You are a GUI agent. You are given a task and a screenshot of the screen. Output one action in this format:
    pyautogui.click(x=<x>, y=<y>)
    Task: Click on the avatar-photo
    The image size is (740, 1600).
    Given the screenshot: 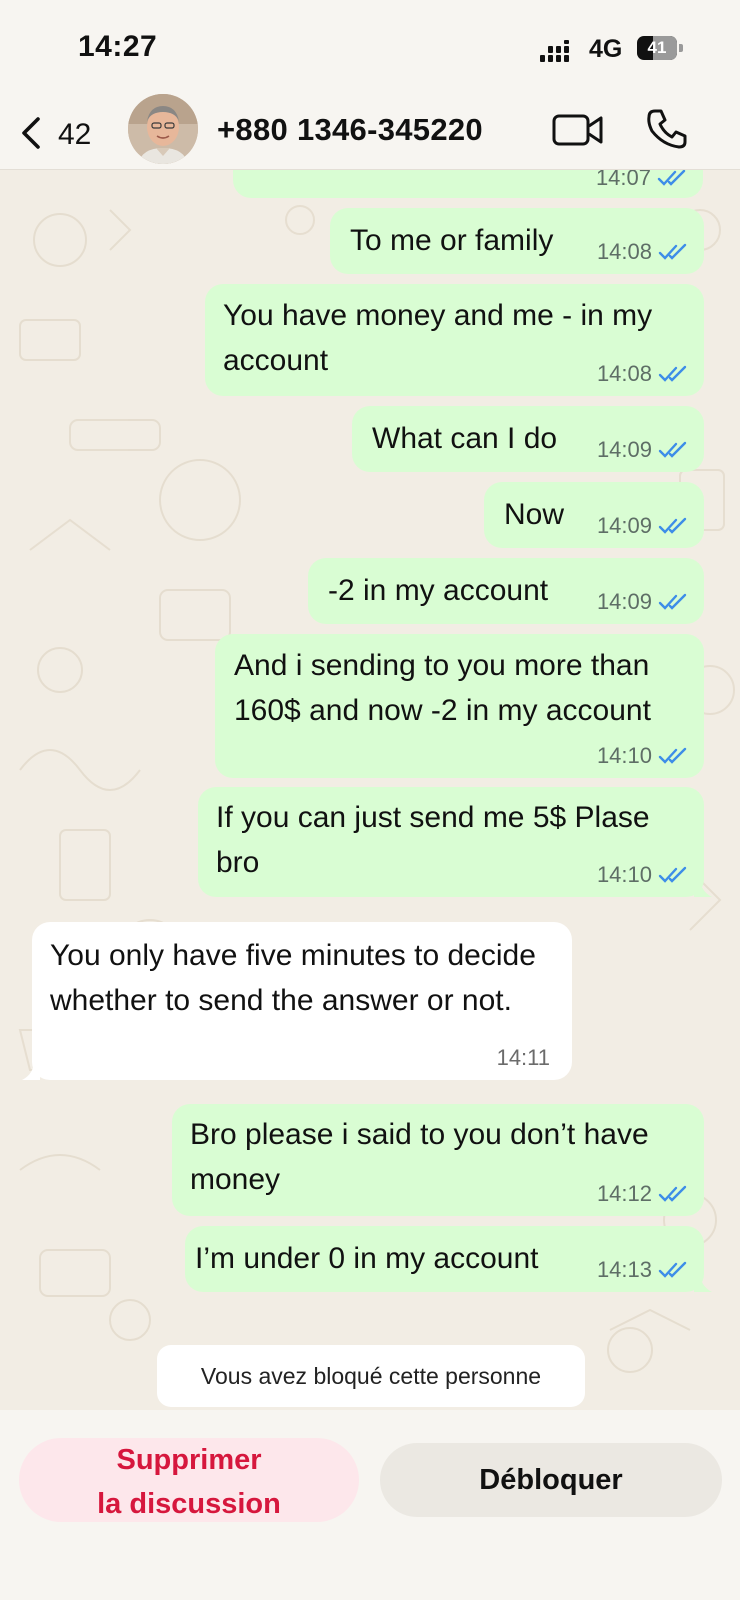 What is the action you would take?
    pyautogui.click(x=163, y=129)
    